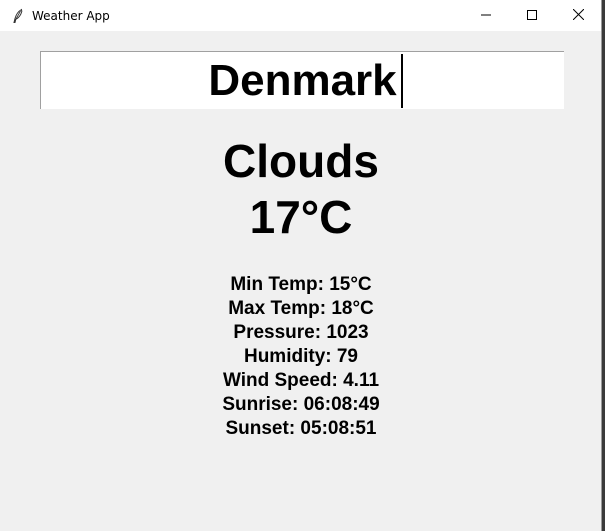  Describe the element at coordinates (71, 15) in the screenshot. I see `window-title: Weather App` at that location.